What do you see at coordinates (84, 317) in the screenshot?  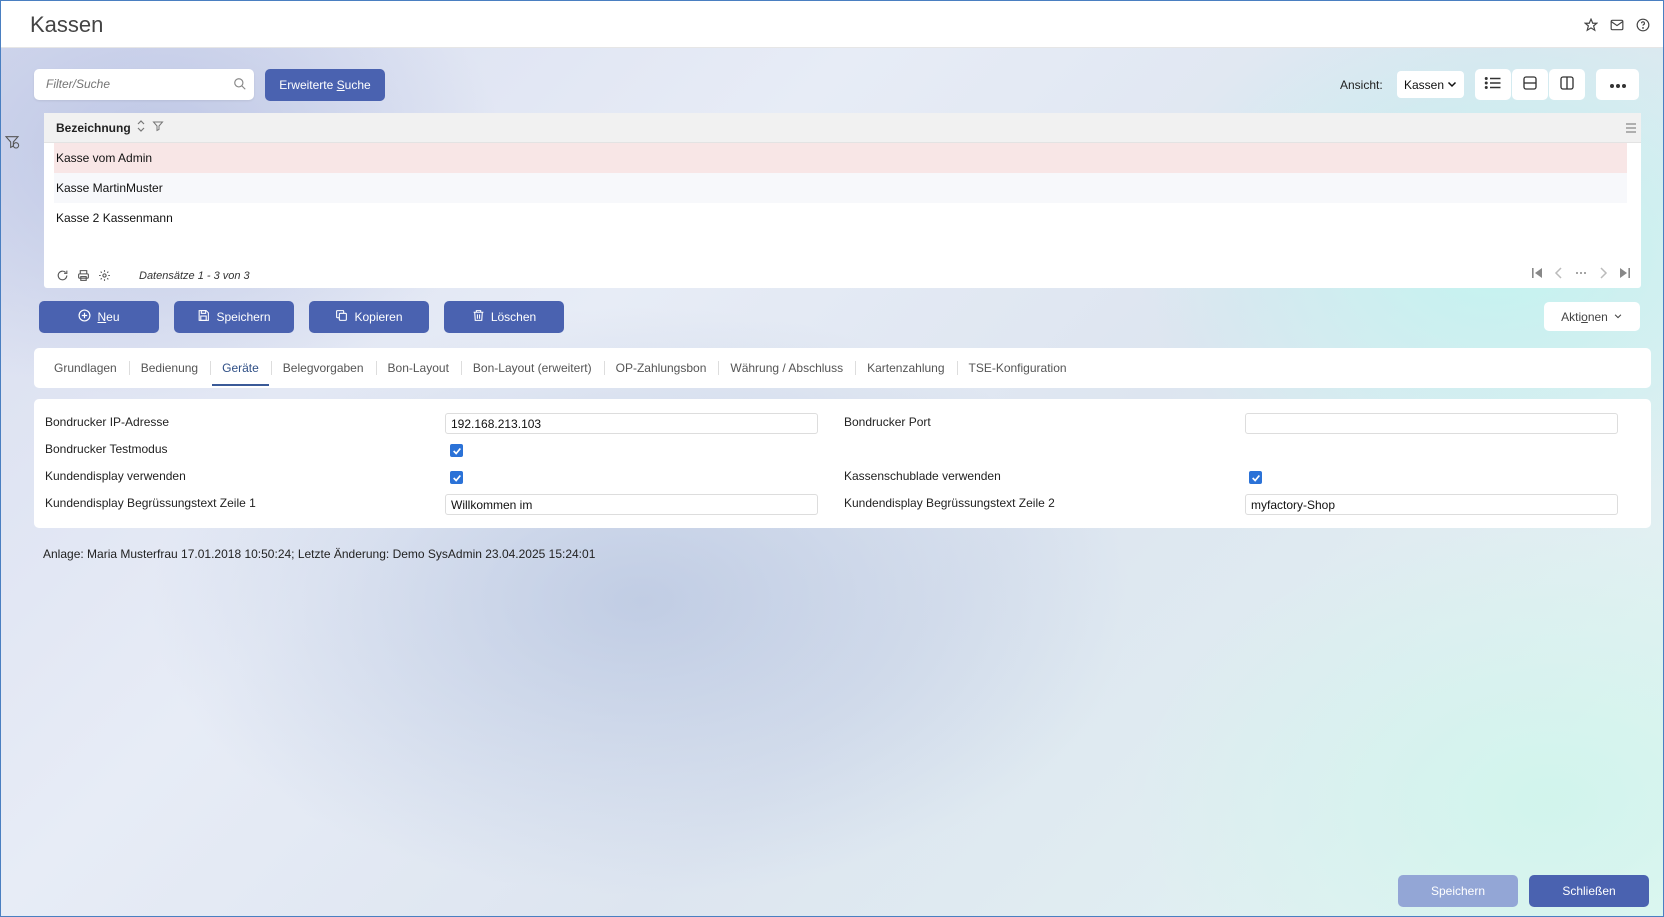 I see `plus-circle-icon` at bounding box center [84, 317].